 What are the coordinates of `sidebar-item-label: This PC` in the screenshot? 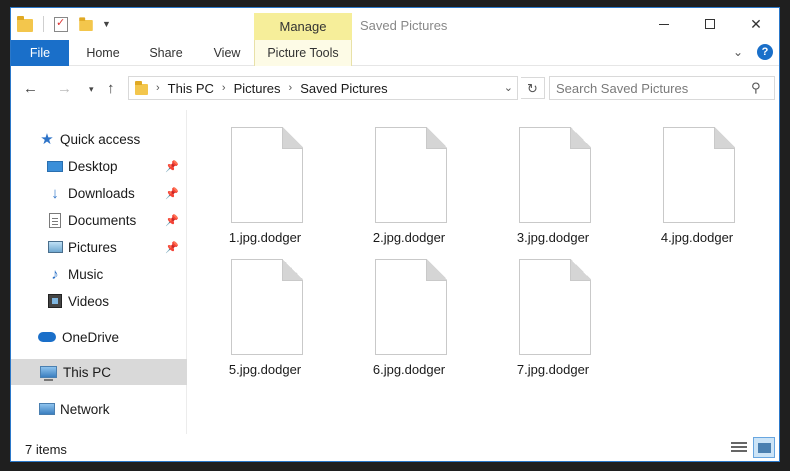 It's located at (87, 372).